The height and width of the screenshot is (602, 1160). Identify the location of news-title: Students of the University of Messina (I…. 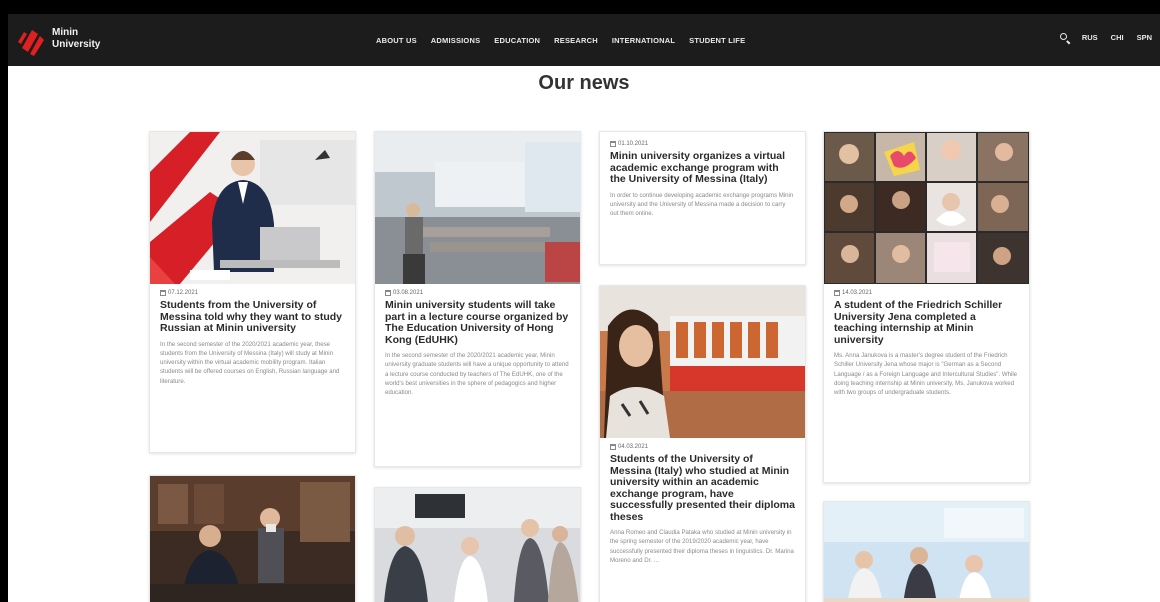
(702, 488).